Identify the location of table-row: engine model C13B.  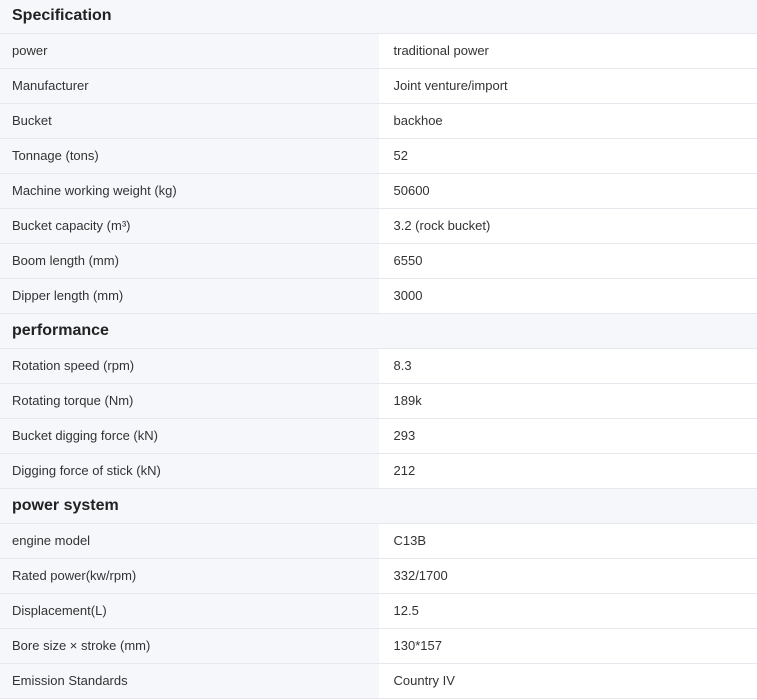
(378, 541).